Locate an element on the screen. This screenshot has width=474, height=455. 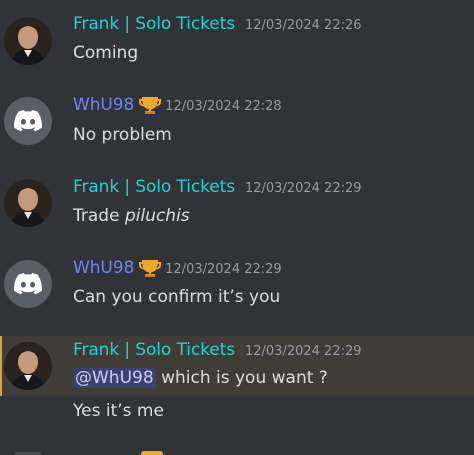
message-text: No problem is located at coordinates (122, 135).